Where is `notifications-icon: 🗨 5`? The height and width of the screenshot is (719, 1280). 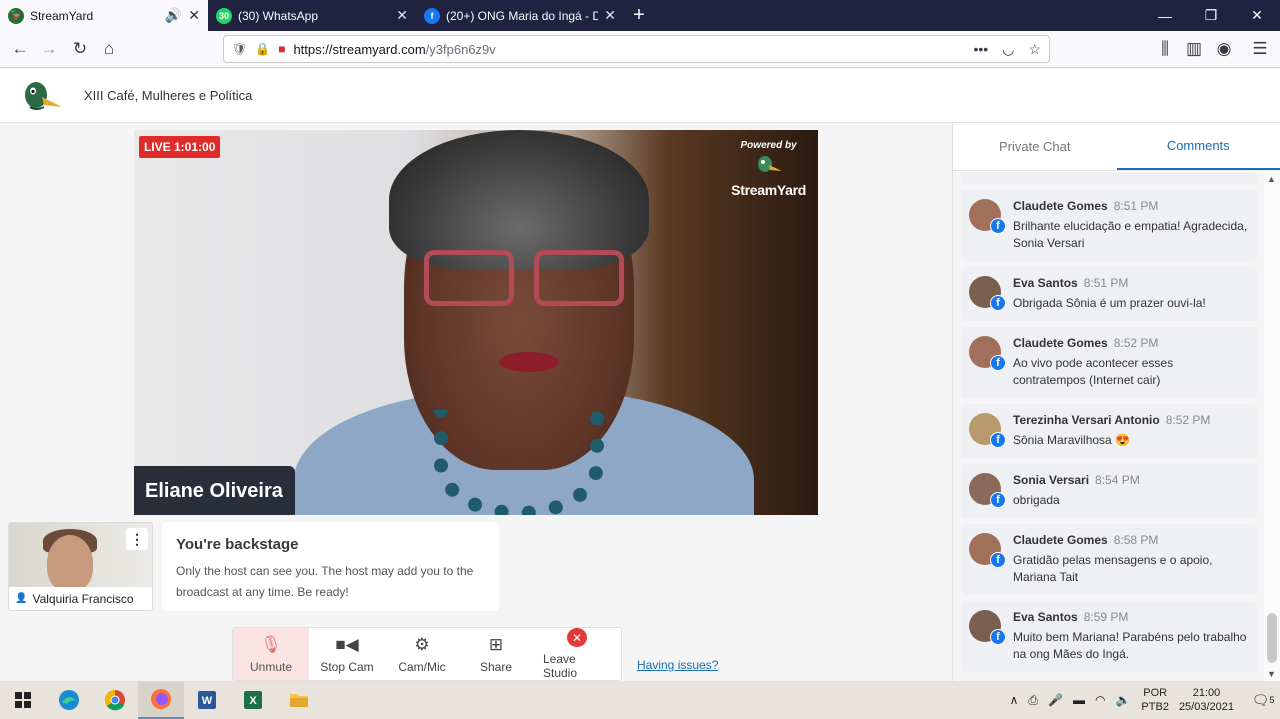
notifications-icon: 🗨 5 is located at coordinates (1263, 700).